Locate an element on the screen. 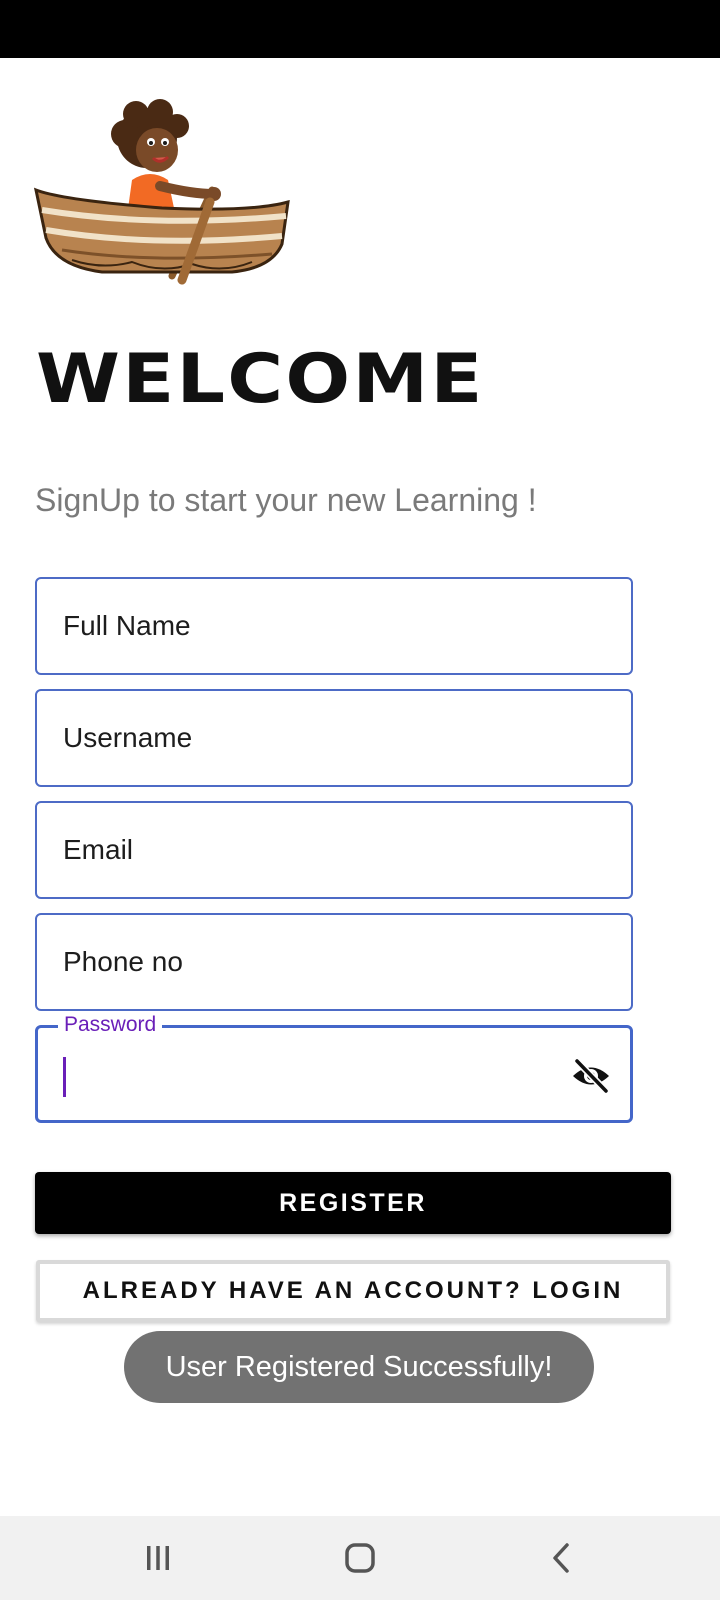 This screenshot has height=1600, width=720. text-cursor is located at coordinates (64, 1077).